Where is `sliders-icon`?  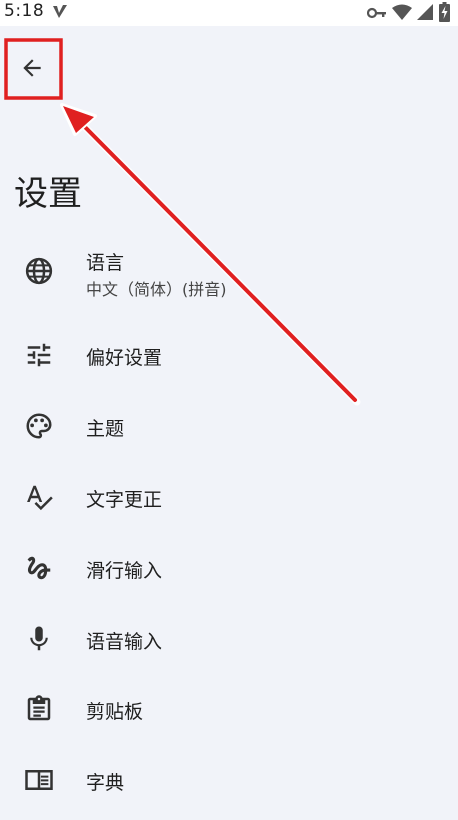
sliders-icon is located at coordinates (39, 355).